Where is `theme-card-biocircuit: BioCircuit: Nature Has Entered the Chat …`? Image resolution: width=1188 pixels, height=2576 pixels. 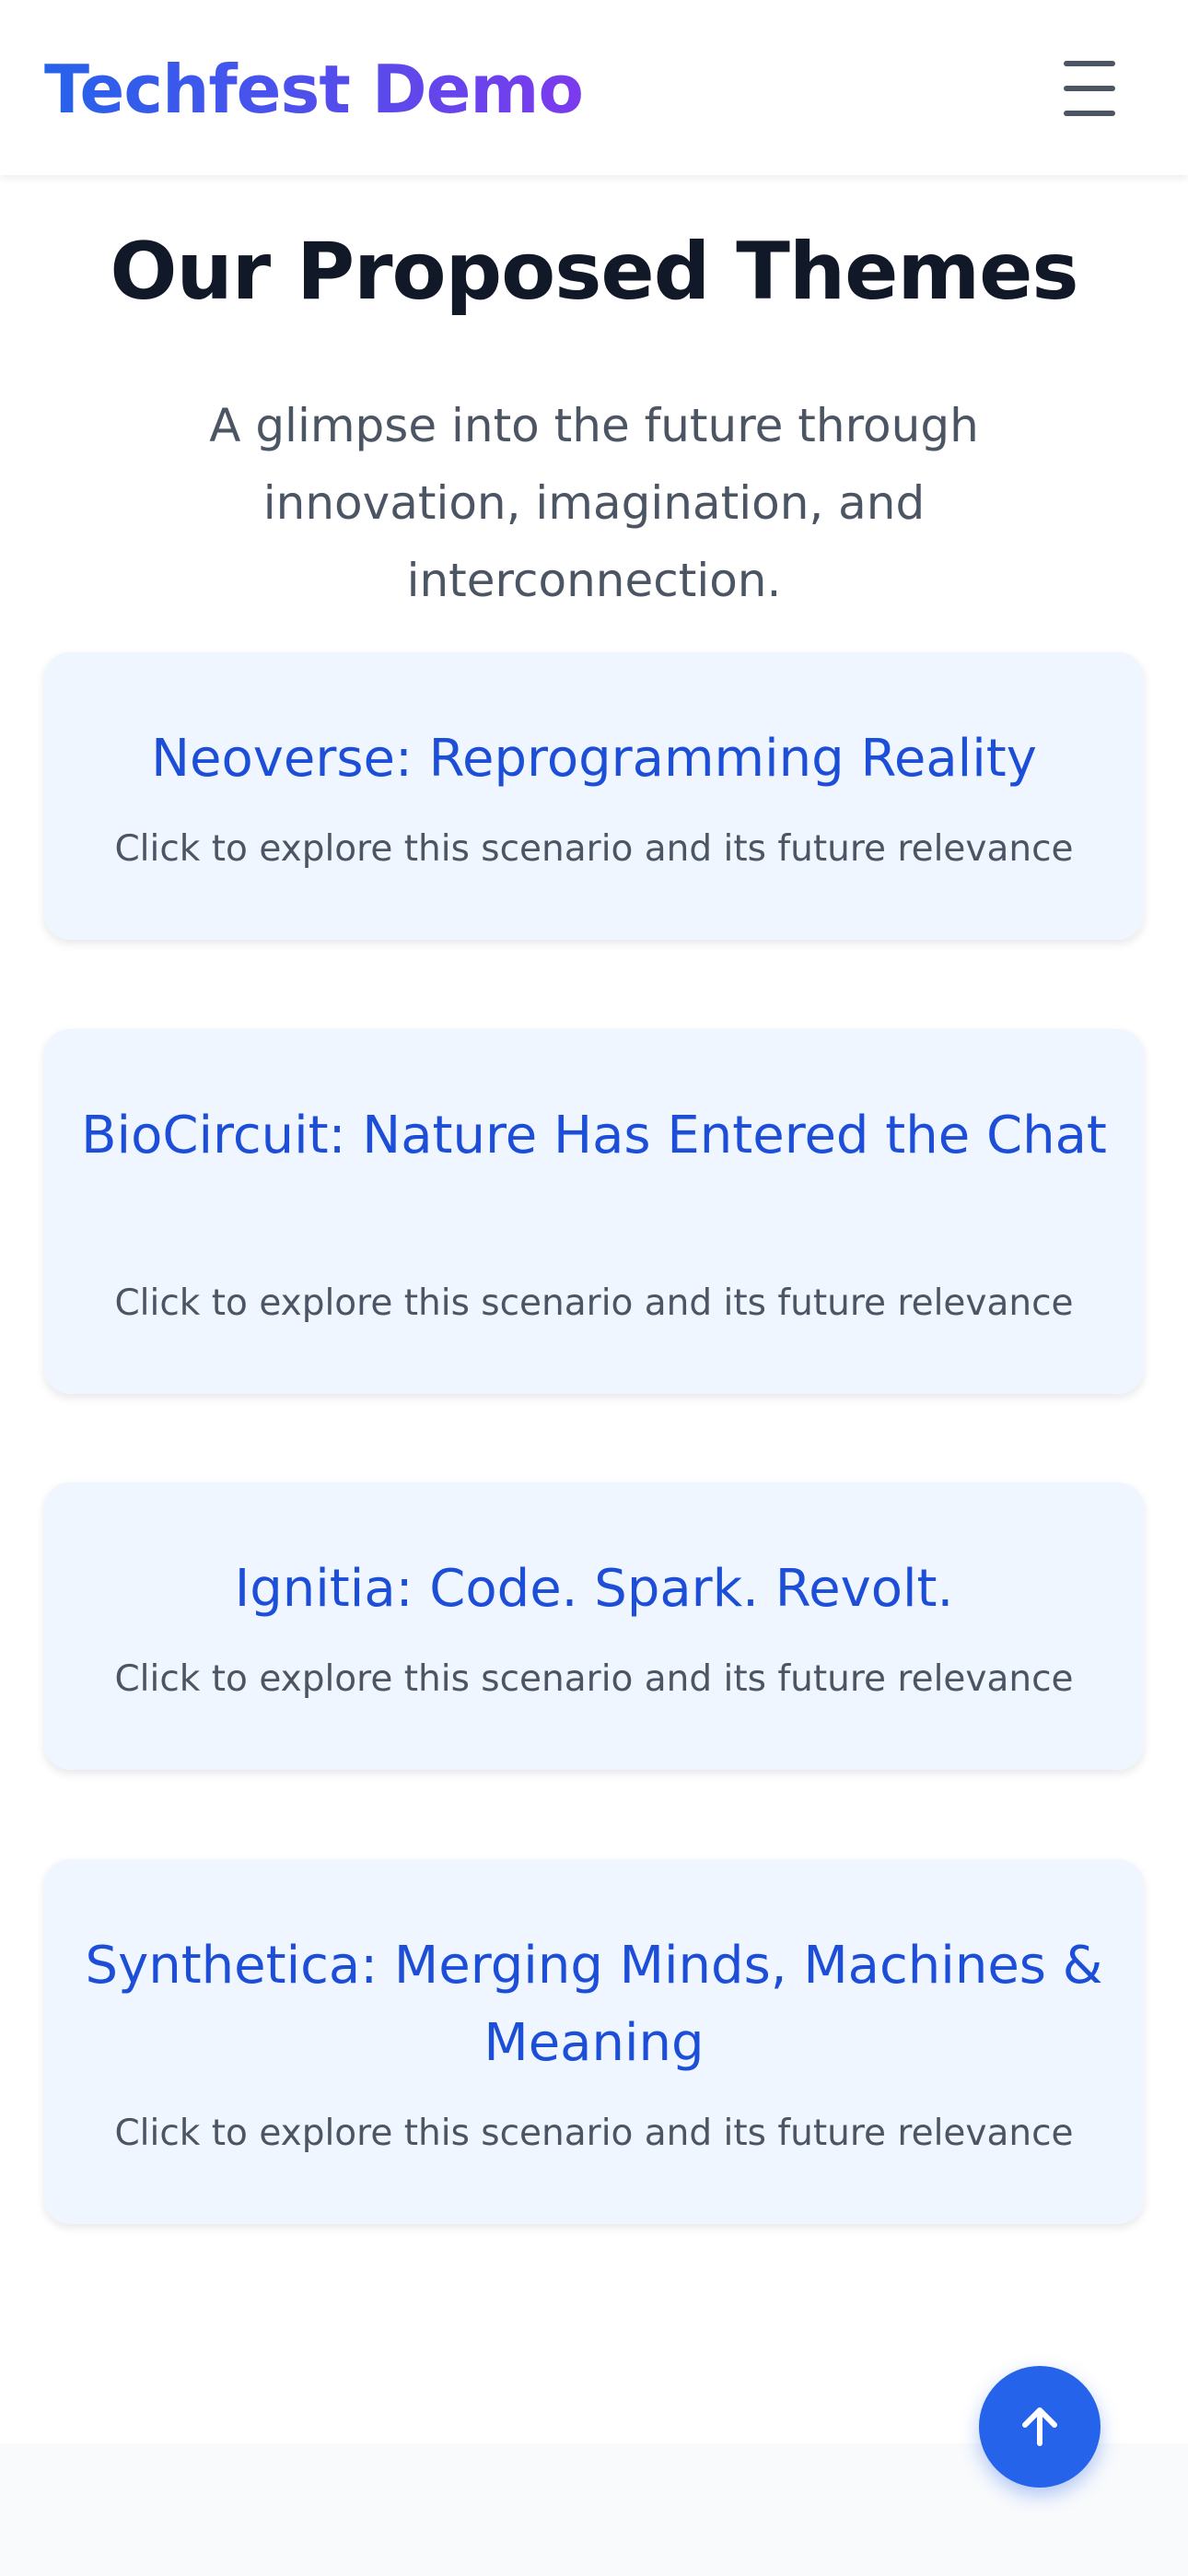 theme-card-biocircuit: BioCircuit: Nature Has Entered the Chat … is located at coordinates (594, 1211).